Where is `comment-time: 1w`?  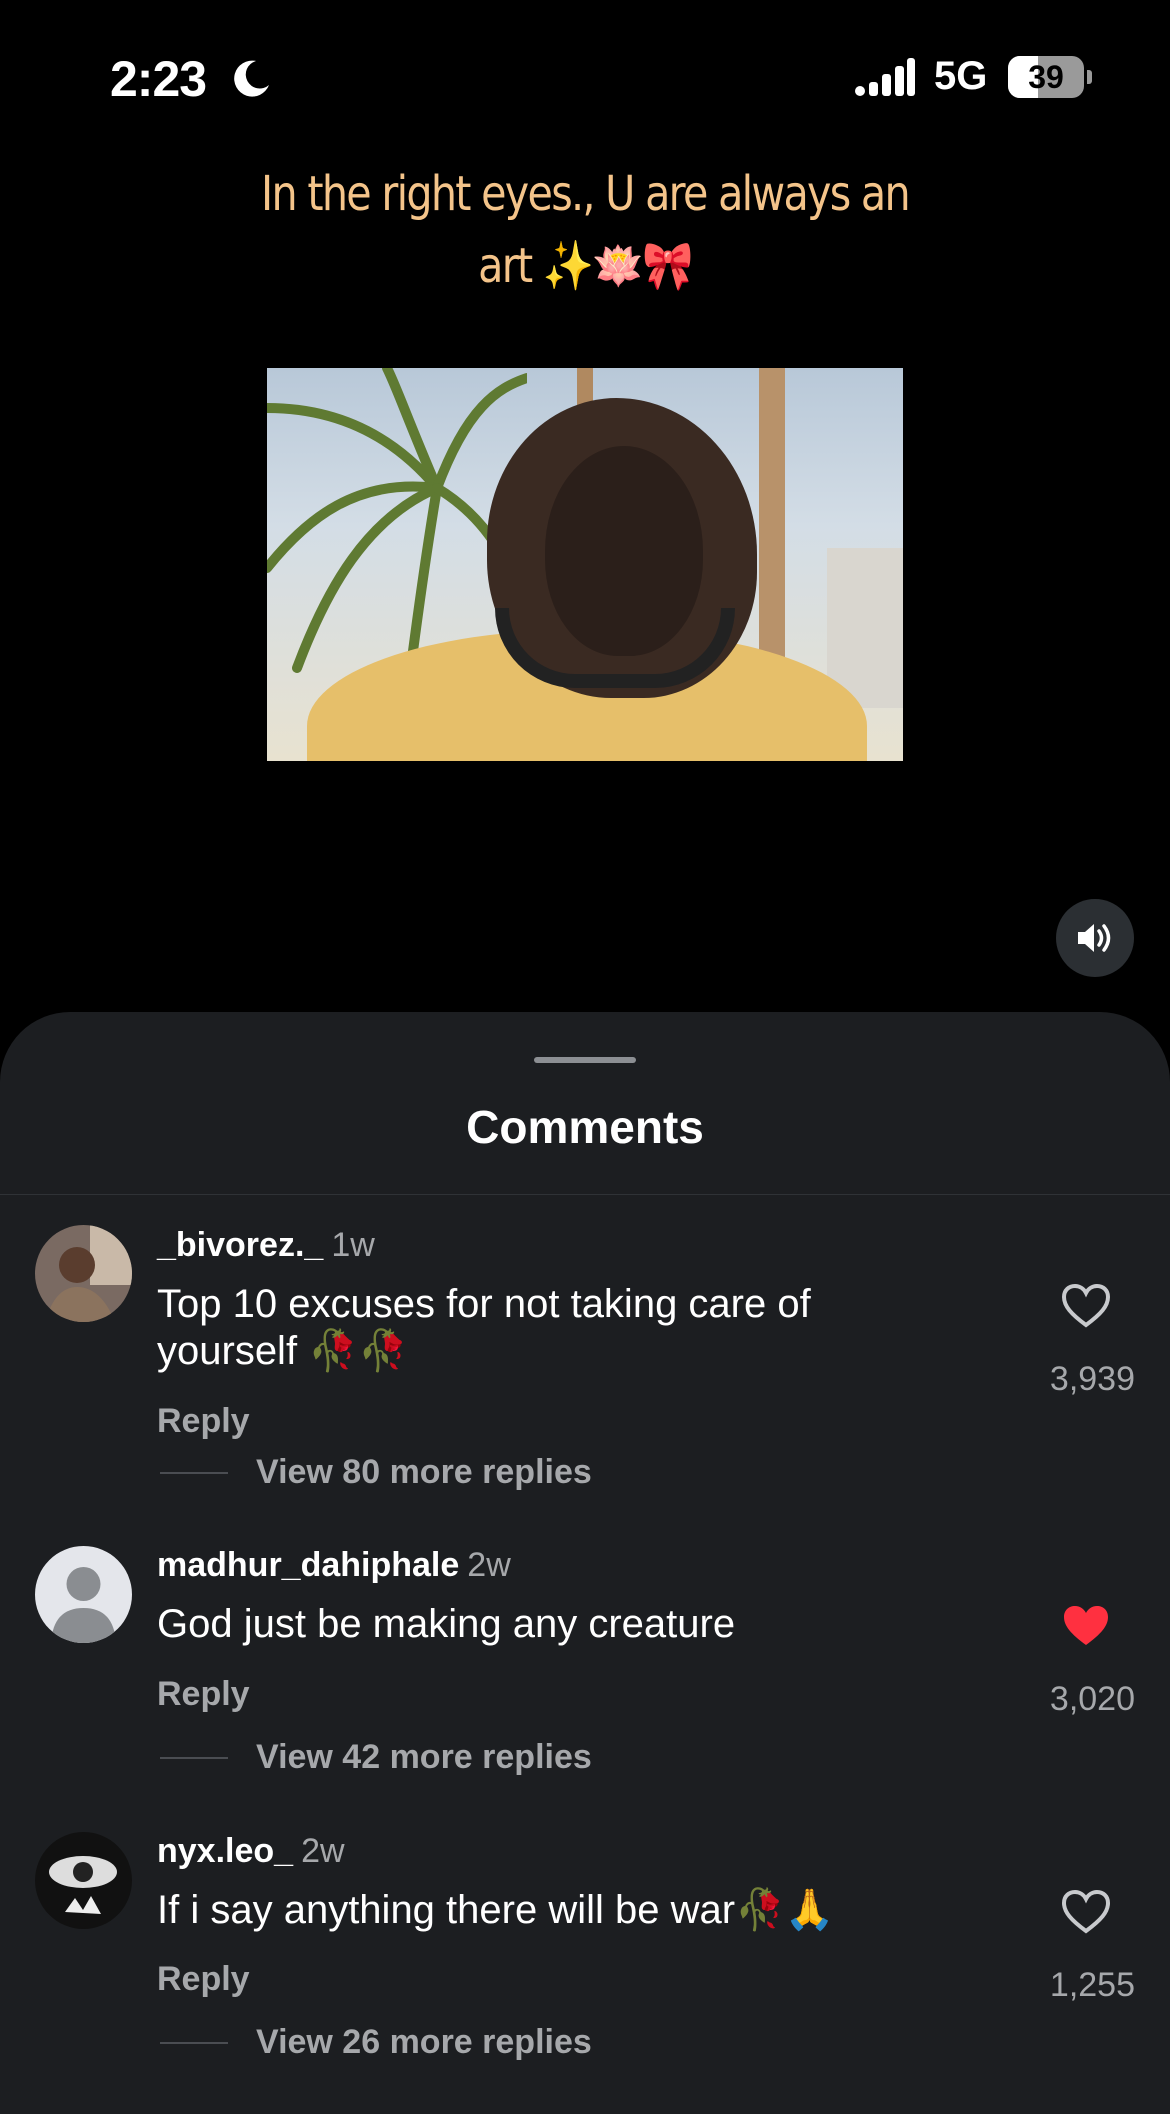
comment-time: 1w is located at coordinates (353, 1245).